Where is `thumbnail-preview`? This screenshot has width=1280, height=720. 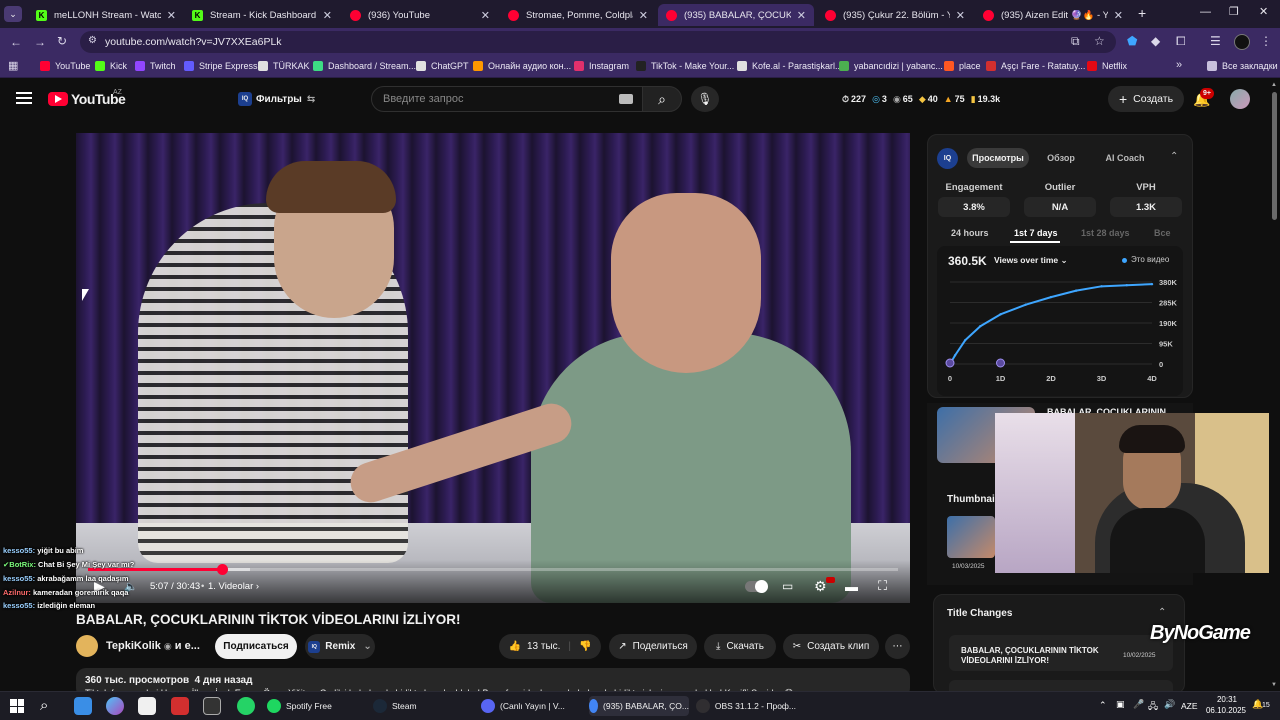
thumbnail-preview is located at coordinates (971, 537).